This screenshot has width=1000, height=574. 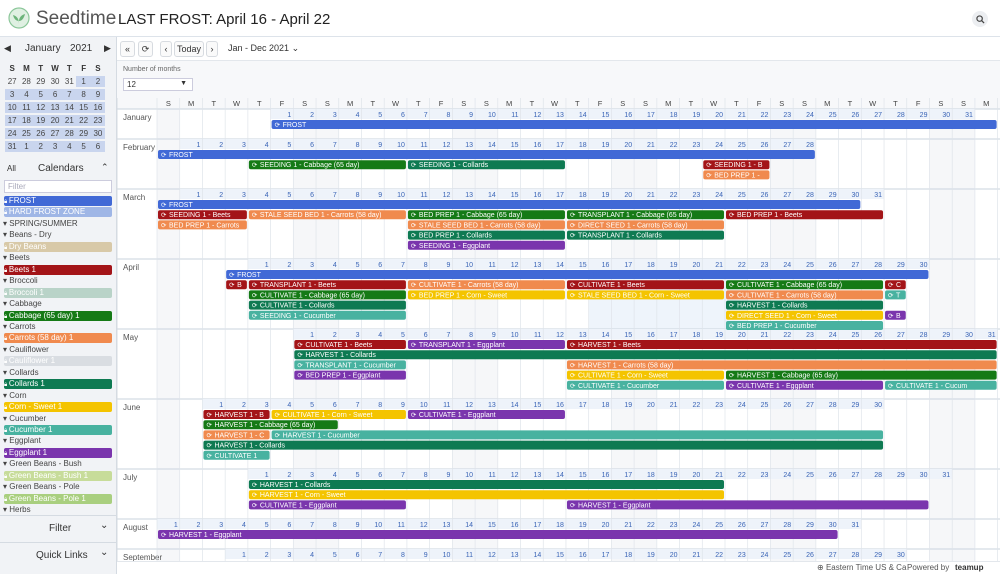 What do you see at coordinates (992, 335) in the screenshot?
I see `day-number: 31` at bounding box center [992, 335].